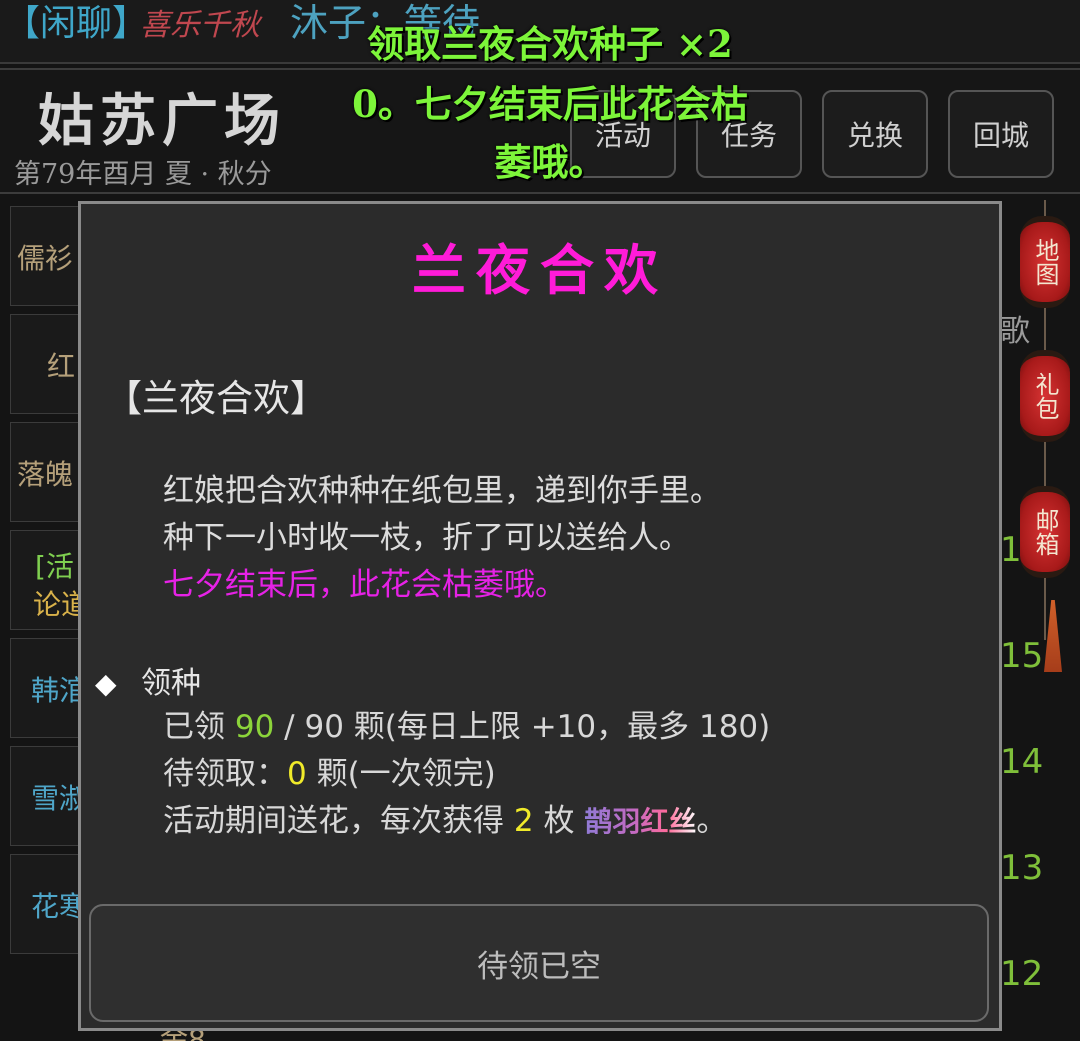 The width and height of the screenshot is (1080, 1041). Describe the element at coordinates (1015, 331) in the screenshot. I see `right-panel-text: 歌` at that location.